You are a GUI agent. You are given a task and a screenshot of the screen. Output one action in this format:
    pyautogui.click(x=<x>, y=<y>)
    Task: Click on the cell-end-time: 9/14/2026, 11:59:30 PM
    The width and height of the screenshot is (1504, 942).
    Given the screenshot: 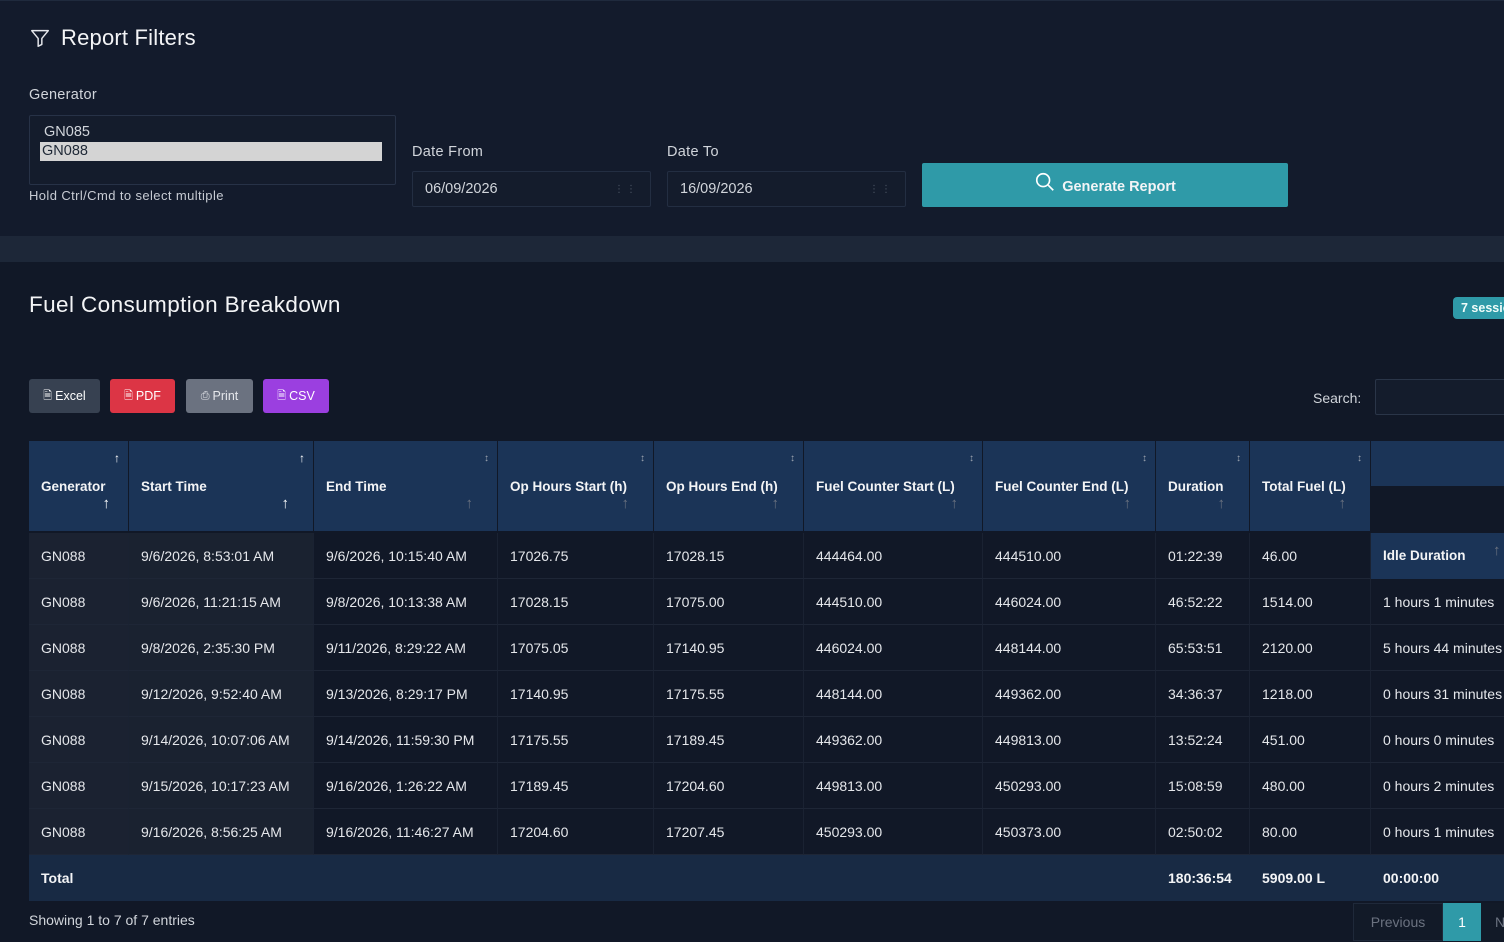 What is the action you would take?
    pyautogui.click(x=406, y=740)
    